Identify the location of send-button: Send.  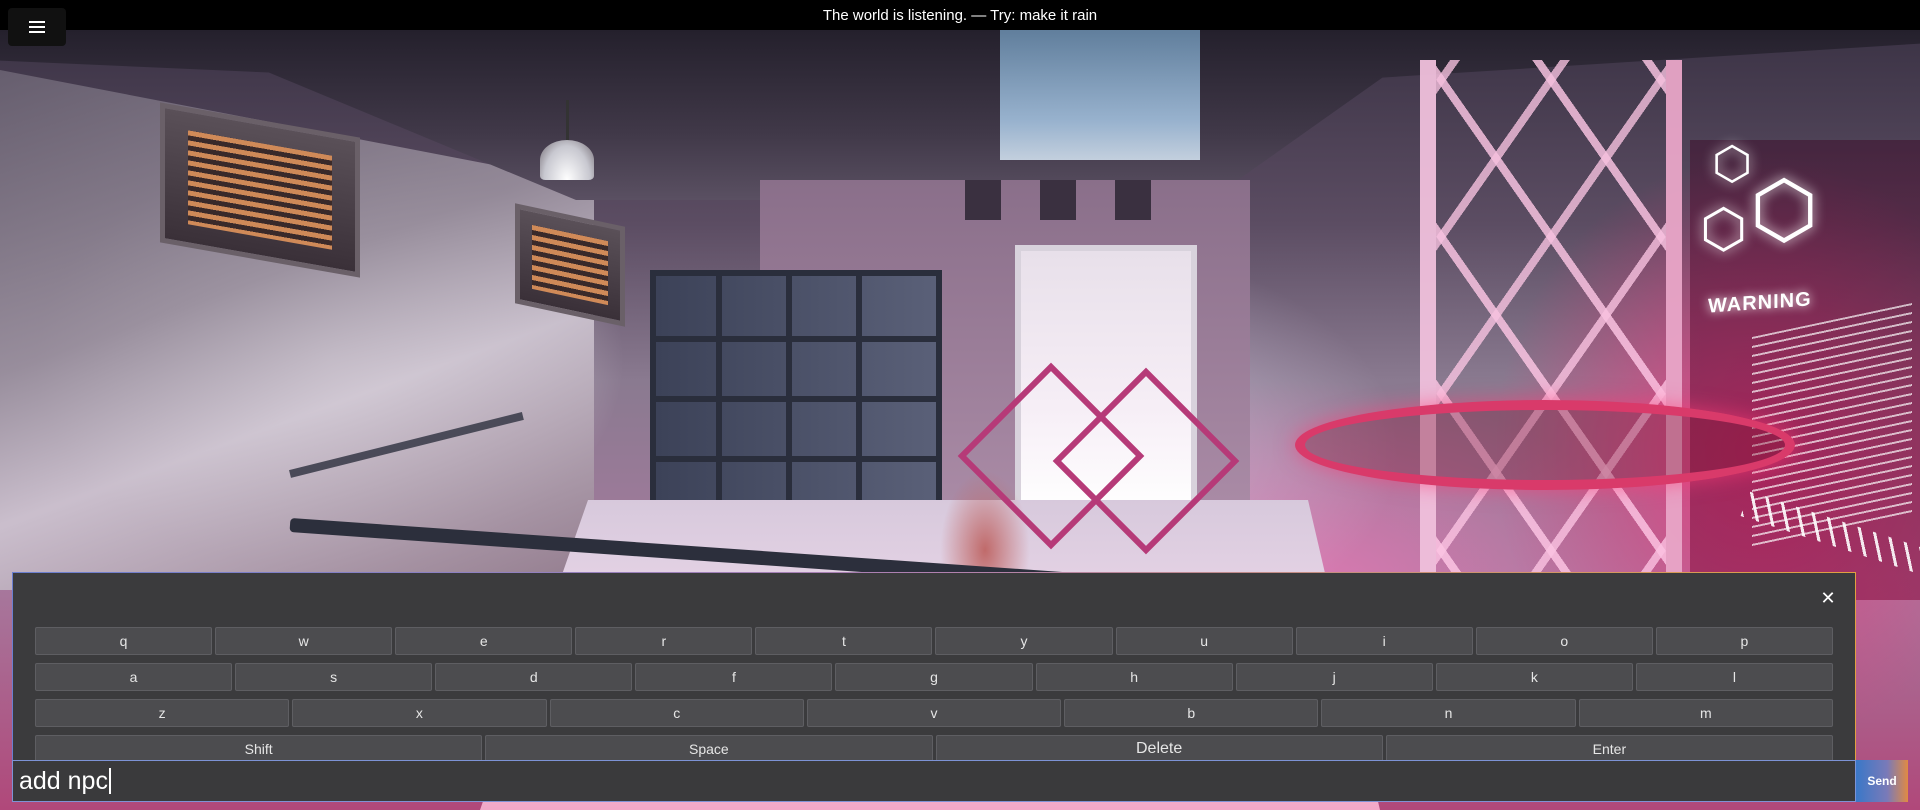
(1882, 781).